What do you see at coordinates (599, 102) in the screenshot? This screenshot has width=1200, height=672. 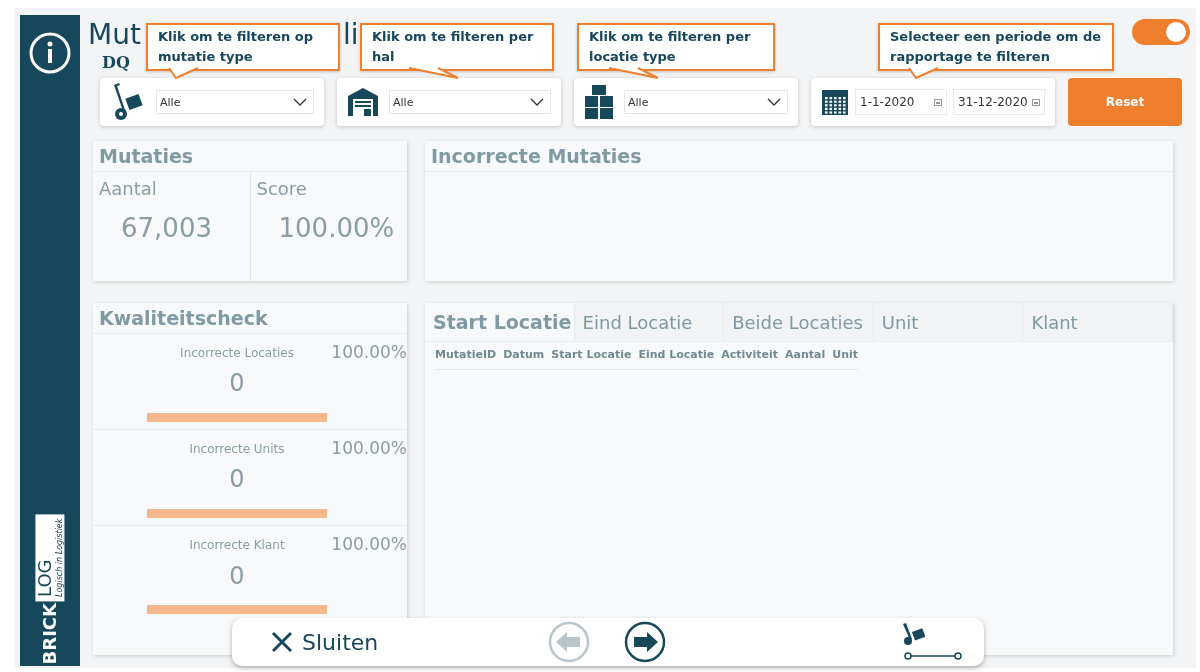 I see `boxes-icon` at bounding box center [599, 102].